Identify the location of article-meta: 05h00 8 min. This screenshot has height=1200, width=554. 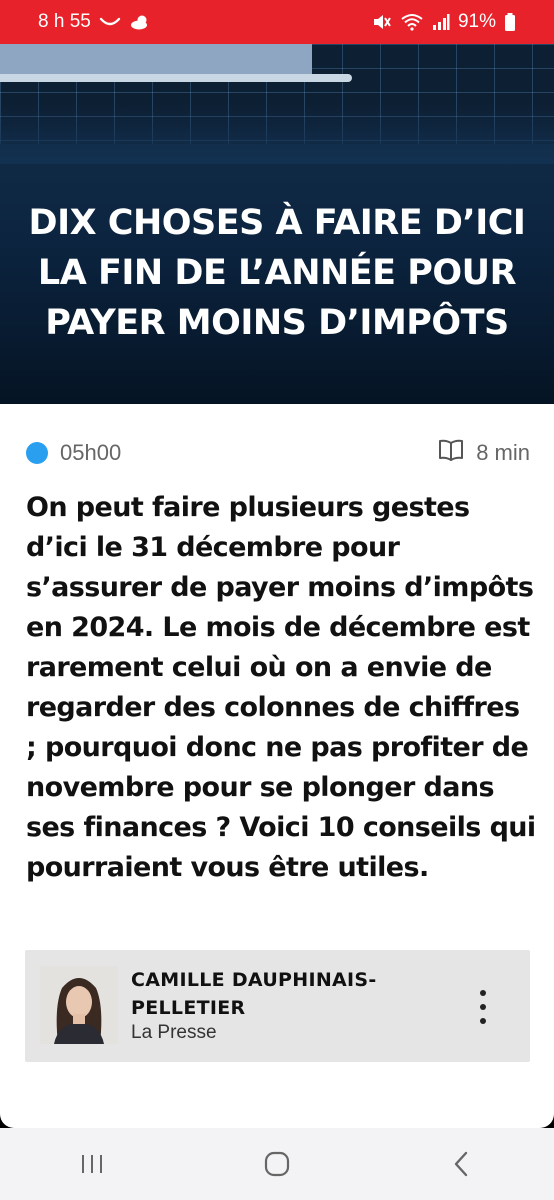
(278, 453).